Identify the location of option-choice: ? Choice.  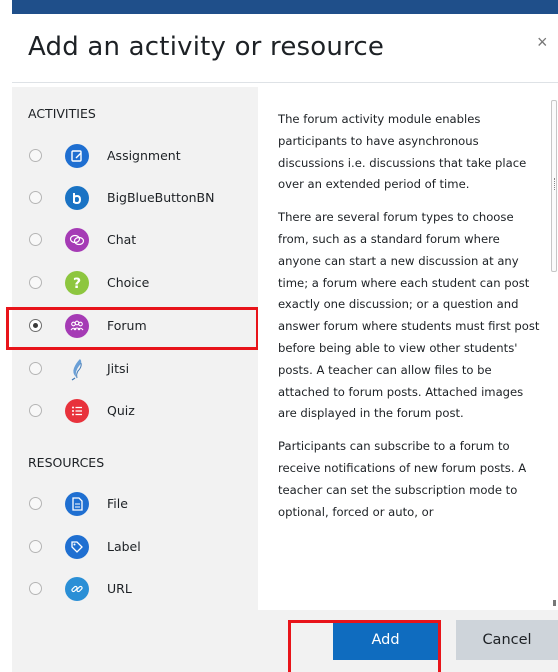
(135, 283).